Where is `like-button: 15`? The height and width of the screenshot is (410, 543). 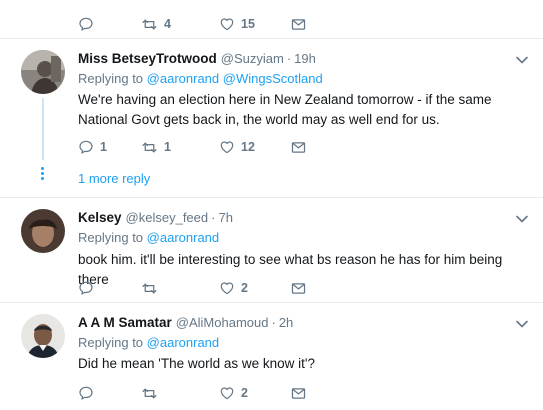
like-button: 15 is located at coordinates (254, 24).